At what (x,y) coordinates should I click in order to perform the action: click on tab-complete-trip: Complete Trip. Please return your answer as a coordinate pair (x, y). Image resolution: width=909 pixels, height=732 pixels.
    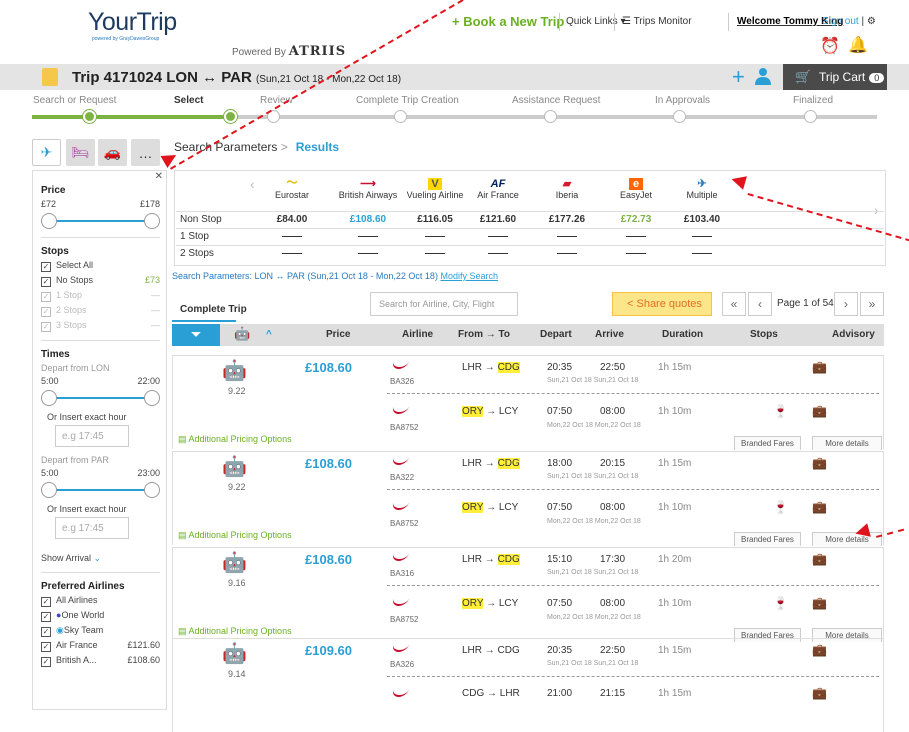
    Looking at the image, I should click on (213, 309).